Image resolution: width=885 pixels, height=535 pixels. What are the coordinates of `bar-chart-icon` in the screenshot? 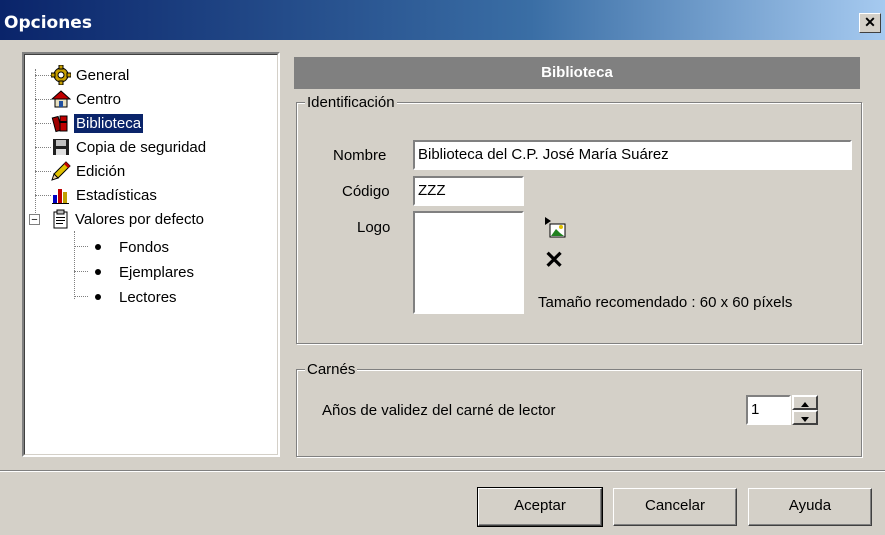 It's located at (60, 196).